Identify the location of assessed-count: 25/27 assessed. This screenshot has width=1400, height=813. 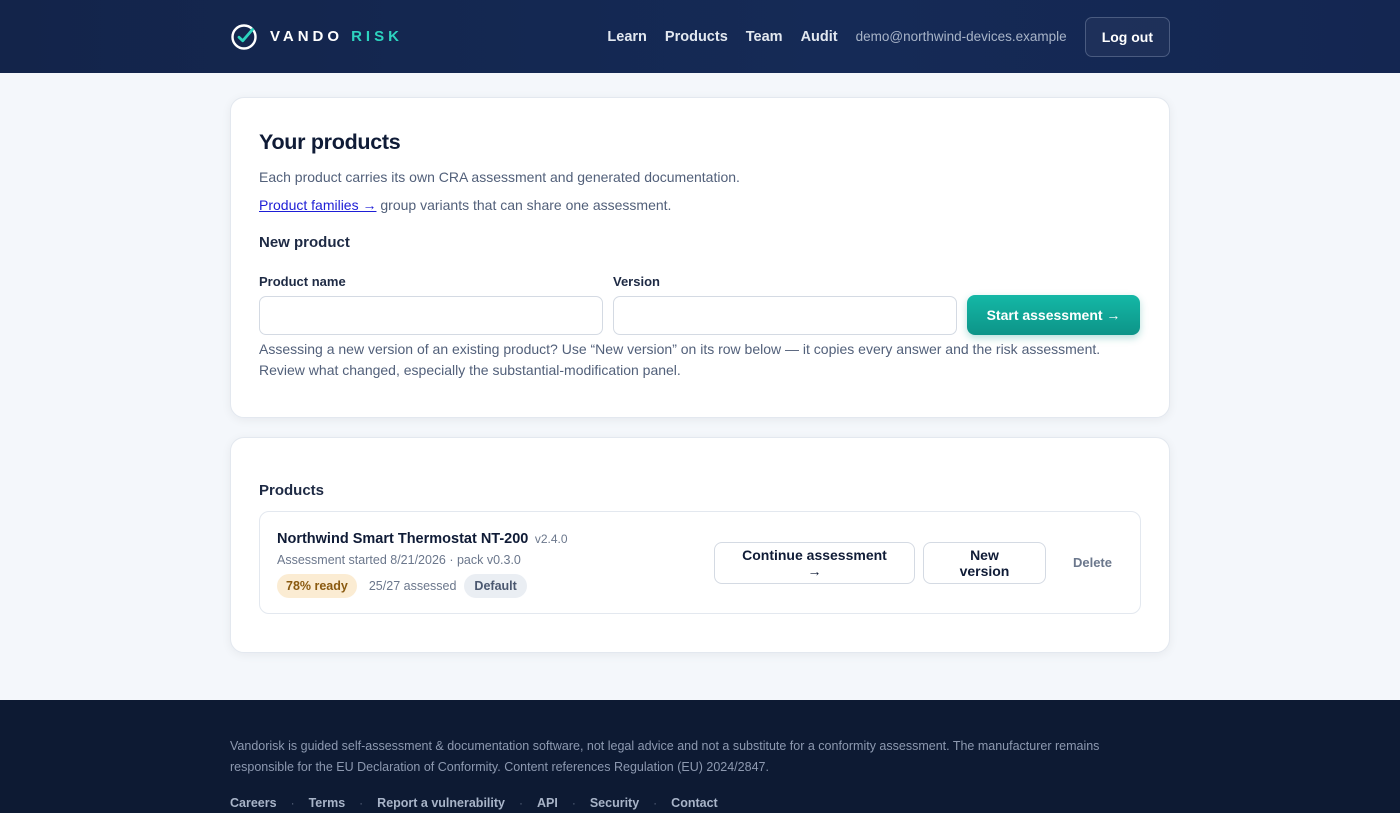
(412, 585).